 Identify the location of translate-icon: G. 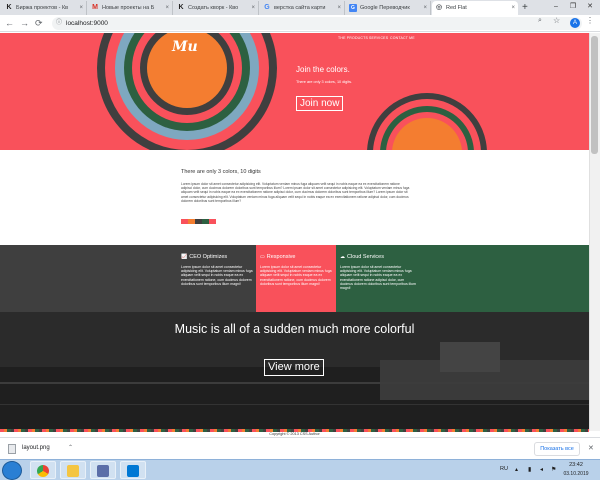
(353, 8).